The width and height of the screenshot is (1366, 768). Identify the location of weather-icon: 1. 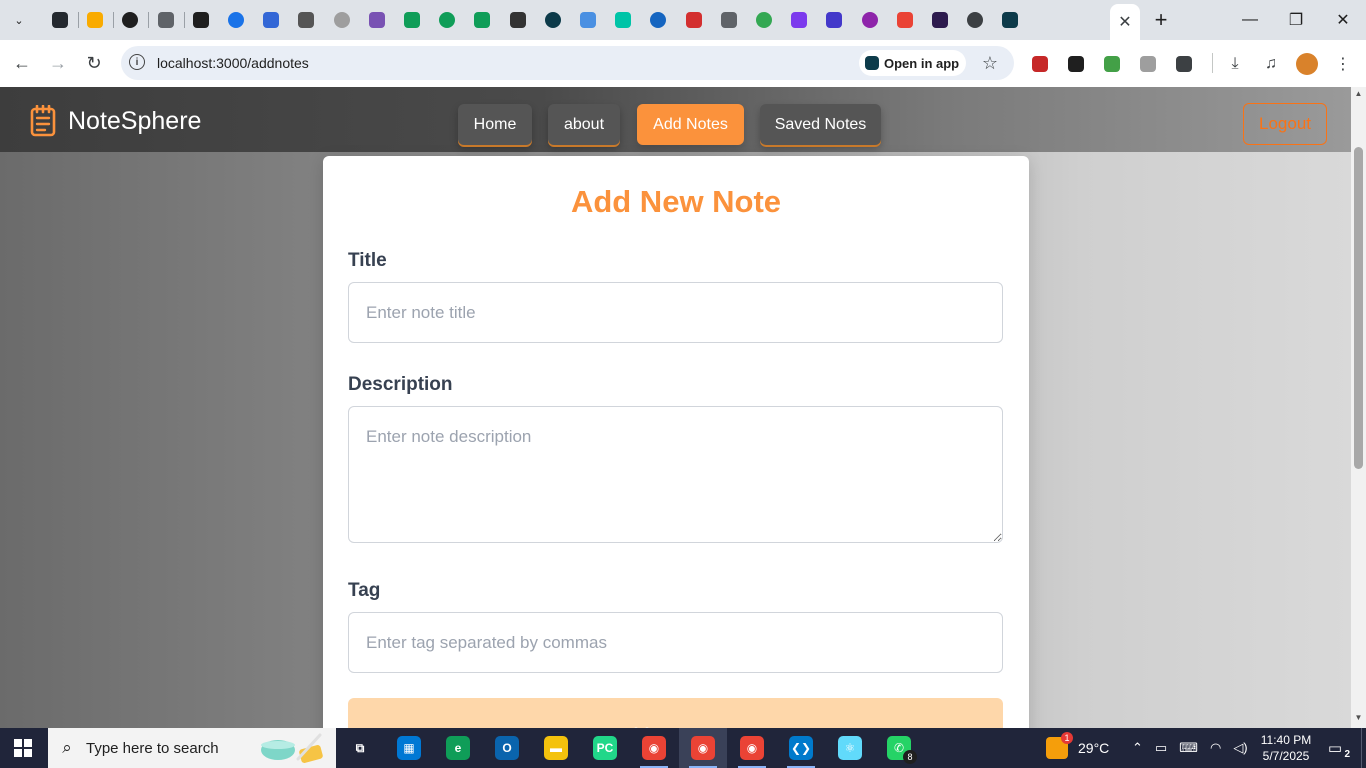
(1059, 745).